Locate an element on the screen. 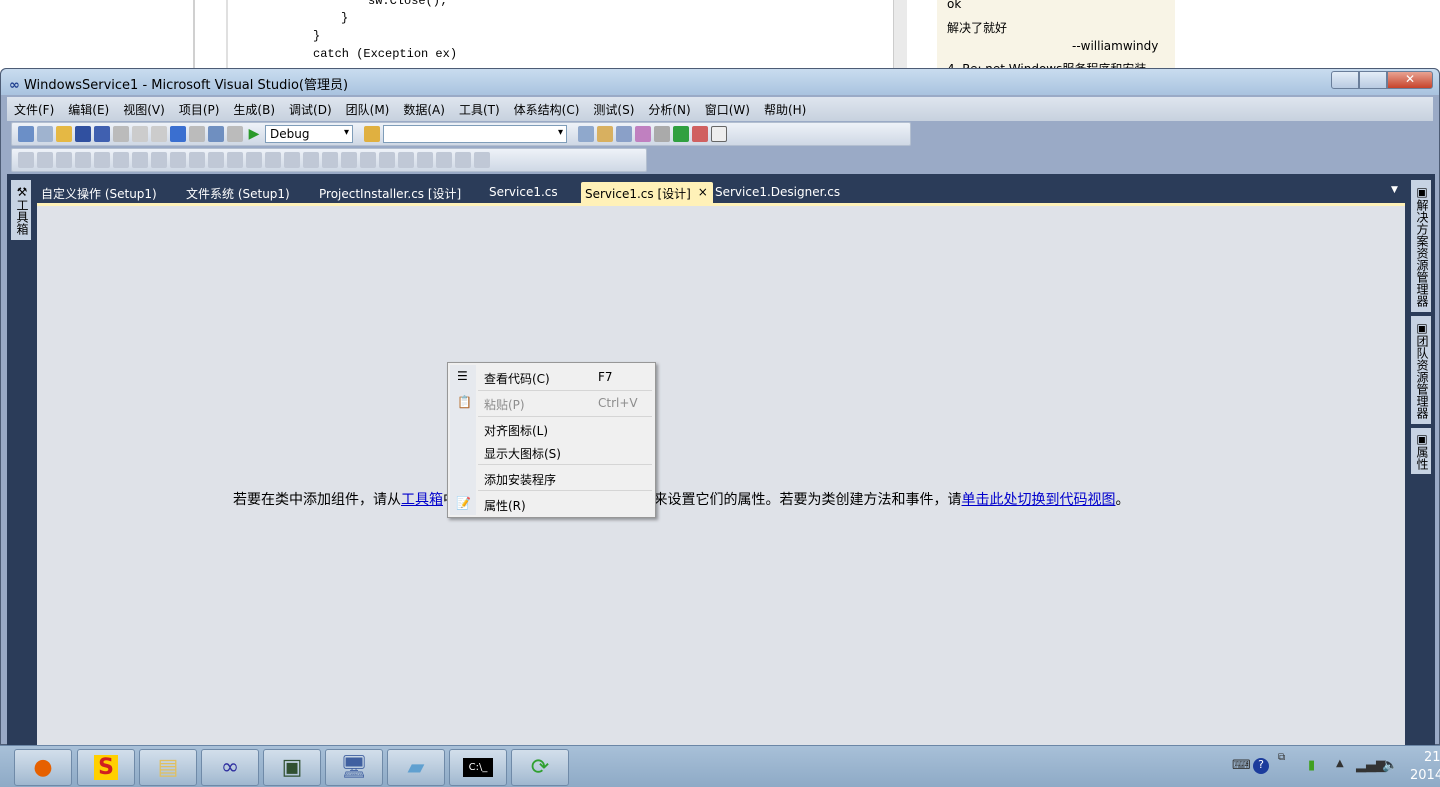 This screenshot has height=787, width=1440. tab-service1-design: Service1.cs [设计] × is located at coordinates (647, 192).